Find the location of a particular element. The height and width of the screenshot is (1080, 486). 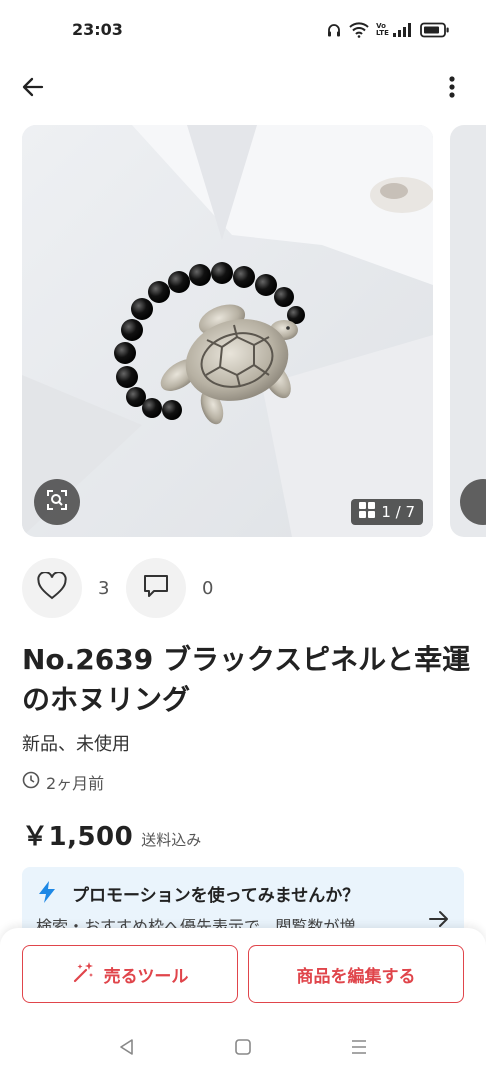

item-condition: 新品、未使用 is located at coordinates (76, 744).